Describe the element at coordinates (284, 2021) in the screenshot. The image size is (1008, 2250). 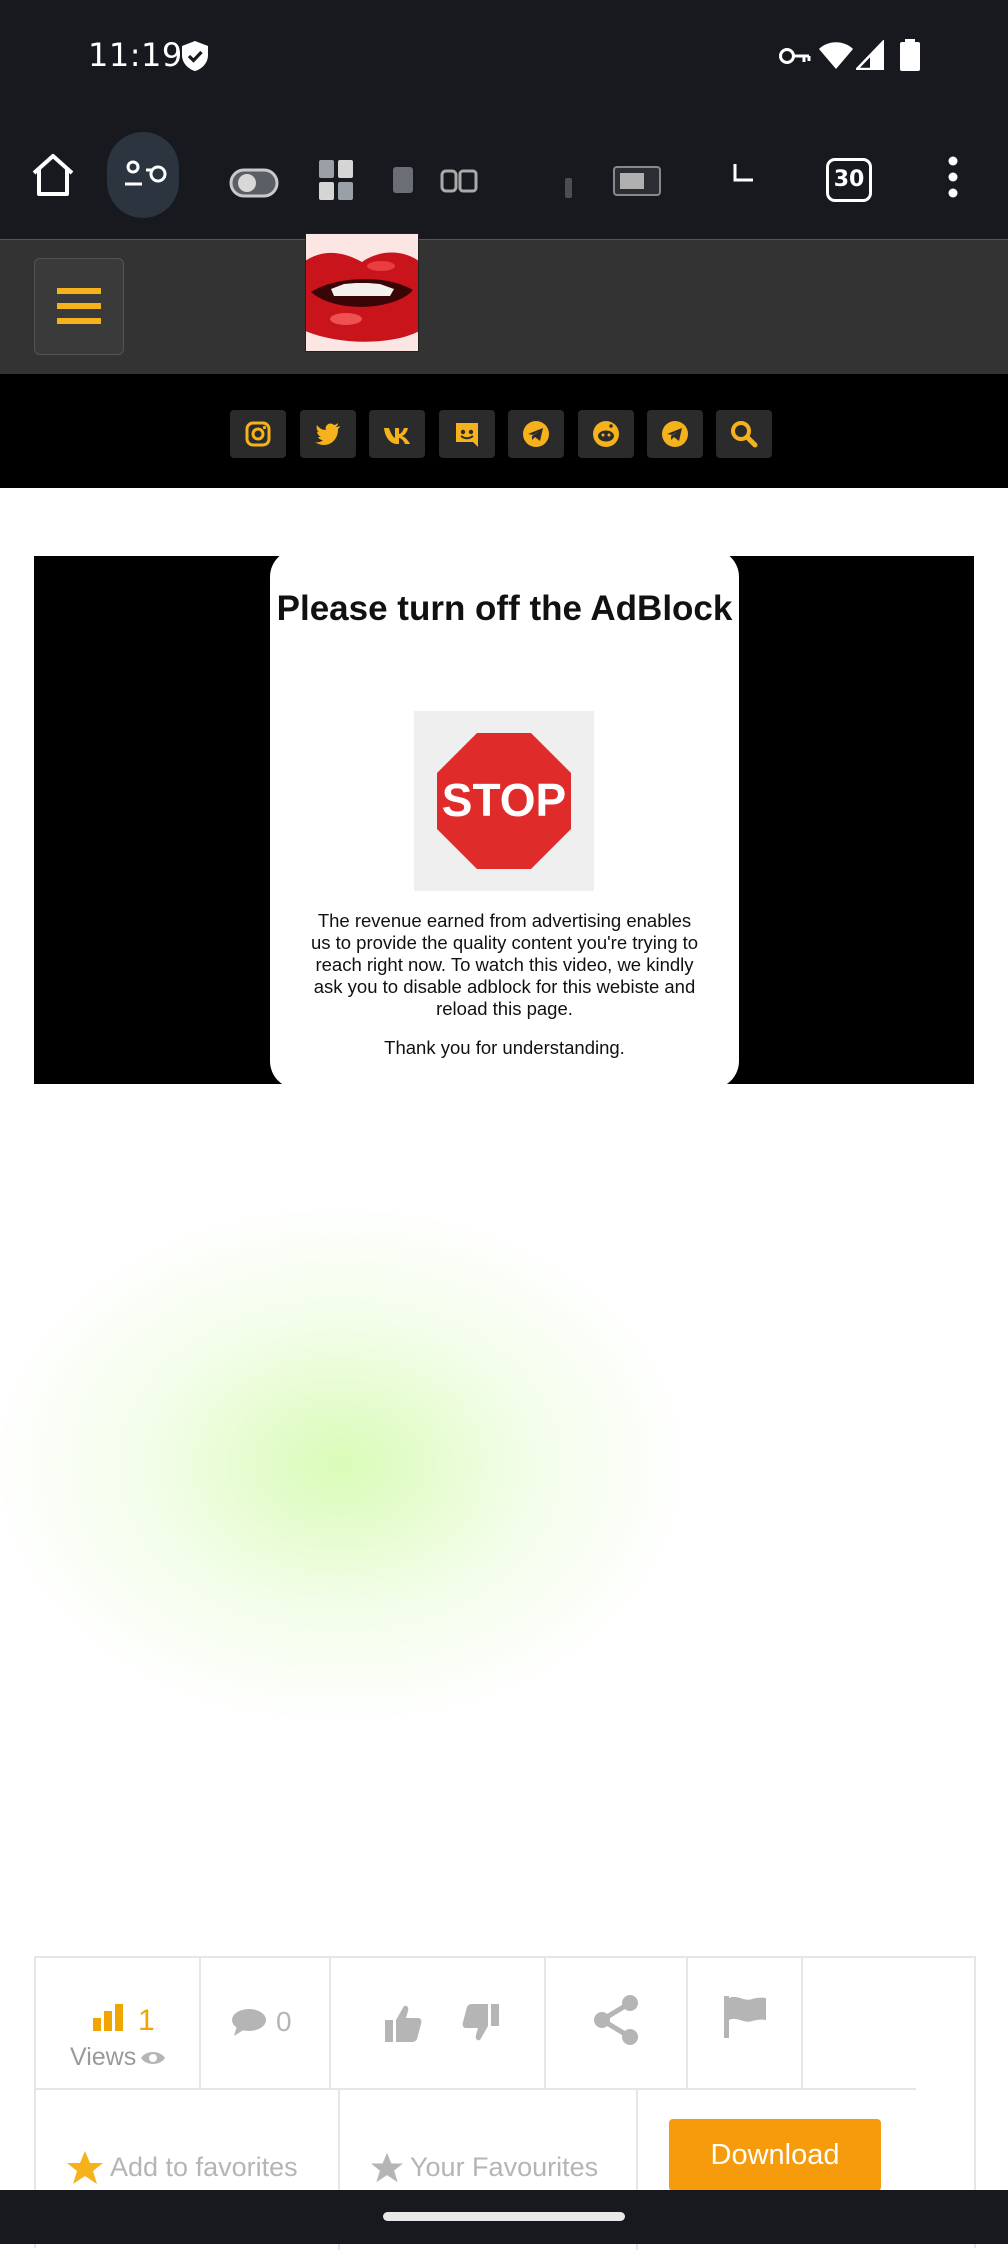
I see `comments-count: 0` at that location.